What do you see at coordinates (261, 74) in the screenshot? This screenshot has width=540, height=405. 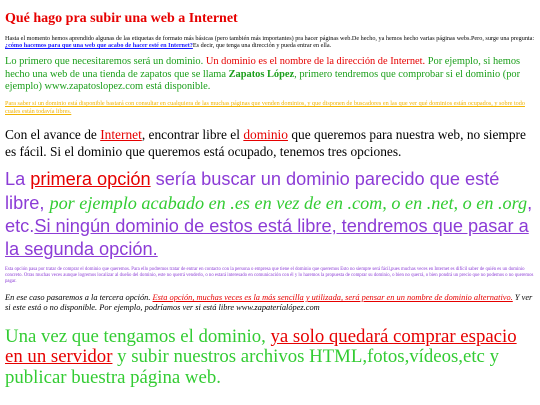 I see `store-name: Zapatos López` at bounding box center [261, 74].